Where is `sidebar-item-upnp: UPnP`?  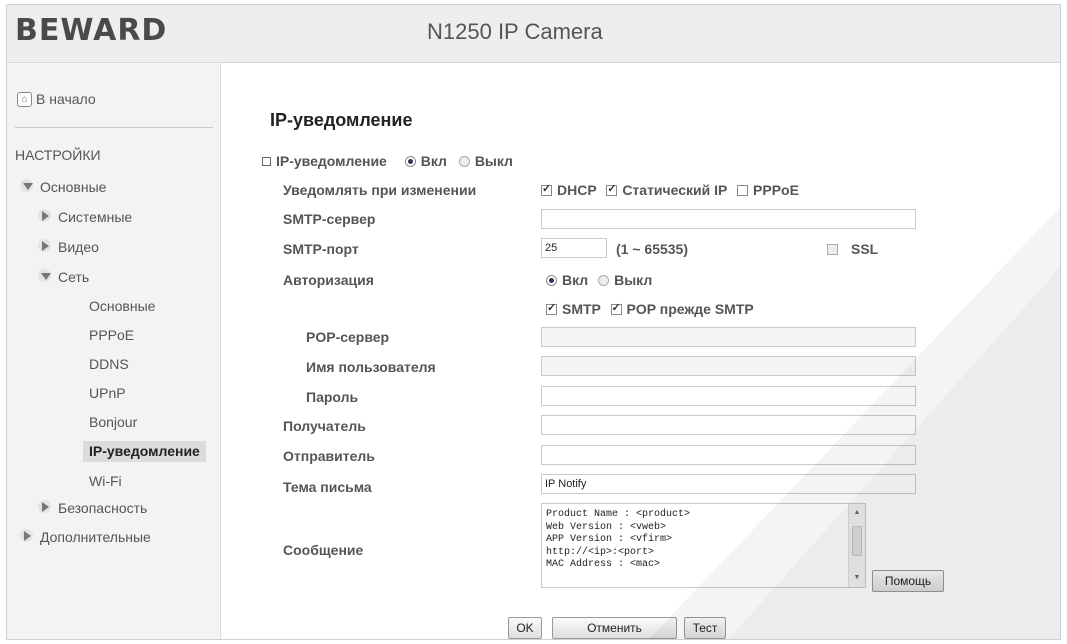 sidebar-item-upnp: UPnP is located at coordinates (107, 393).